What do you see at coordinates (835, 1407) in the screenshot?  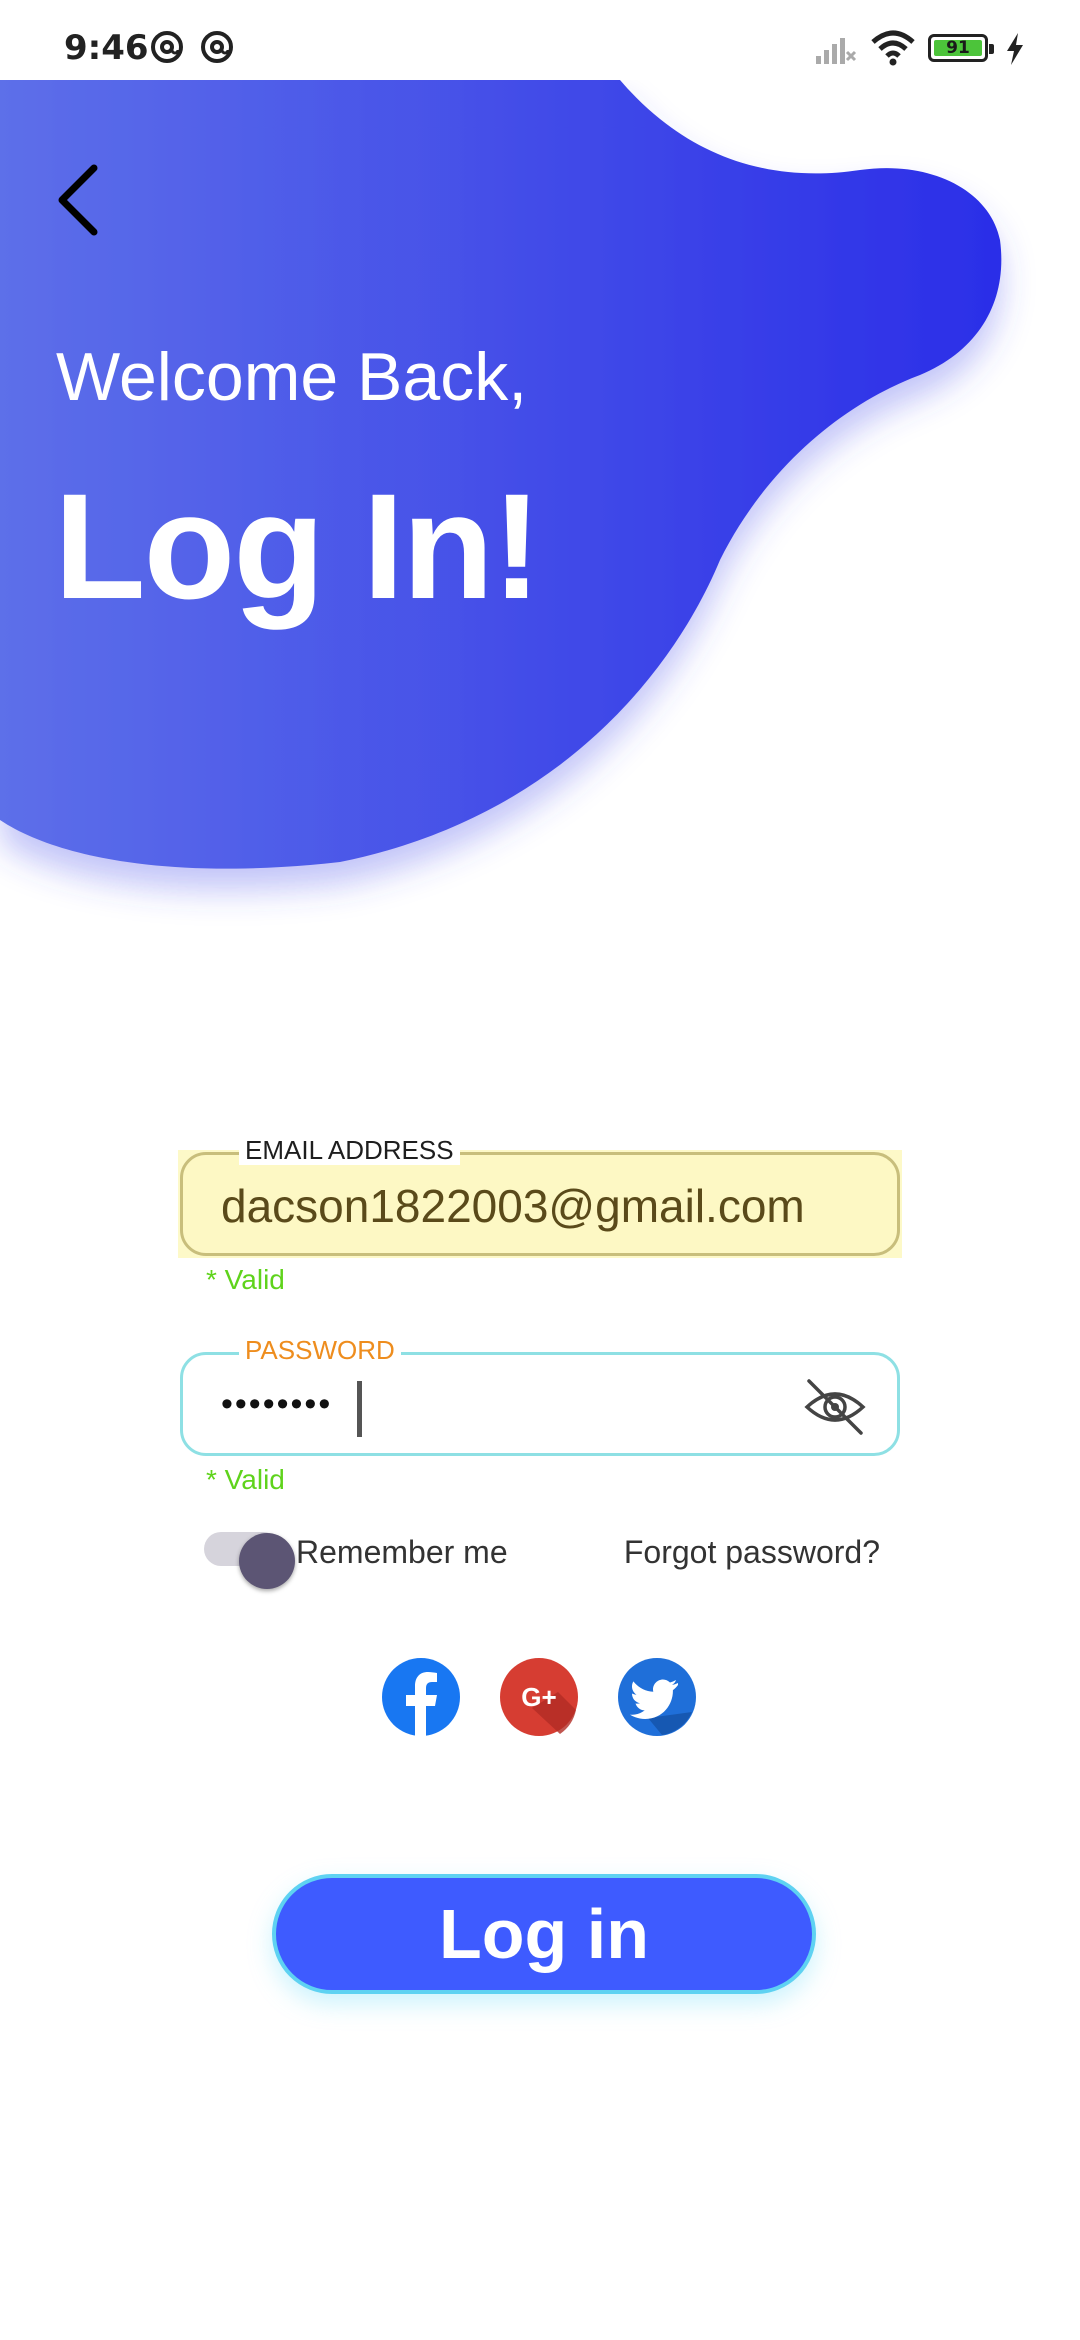 I see `eye-off-icon` at bounding box center [835, 1407].